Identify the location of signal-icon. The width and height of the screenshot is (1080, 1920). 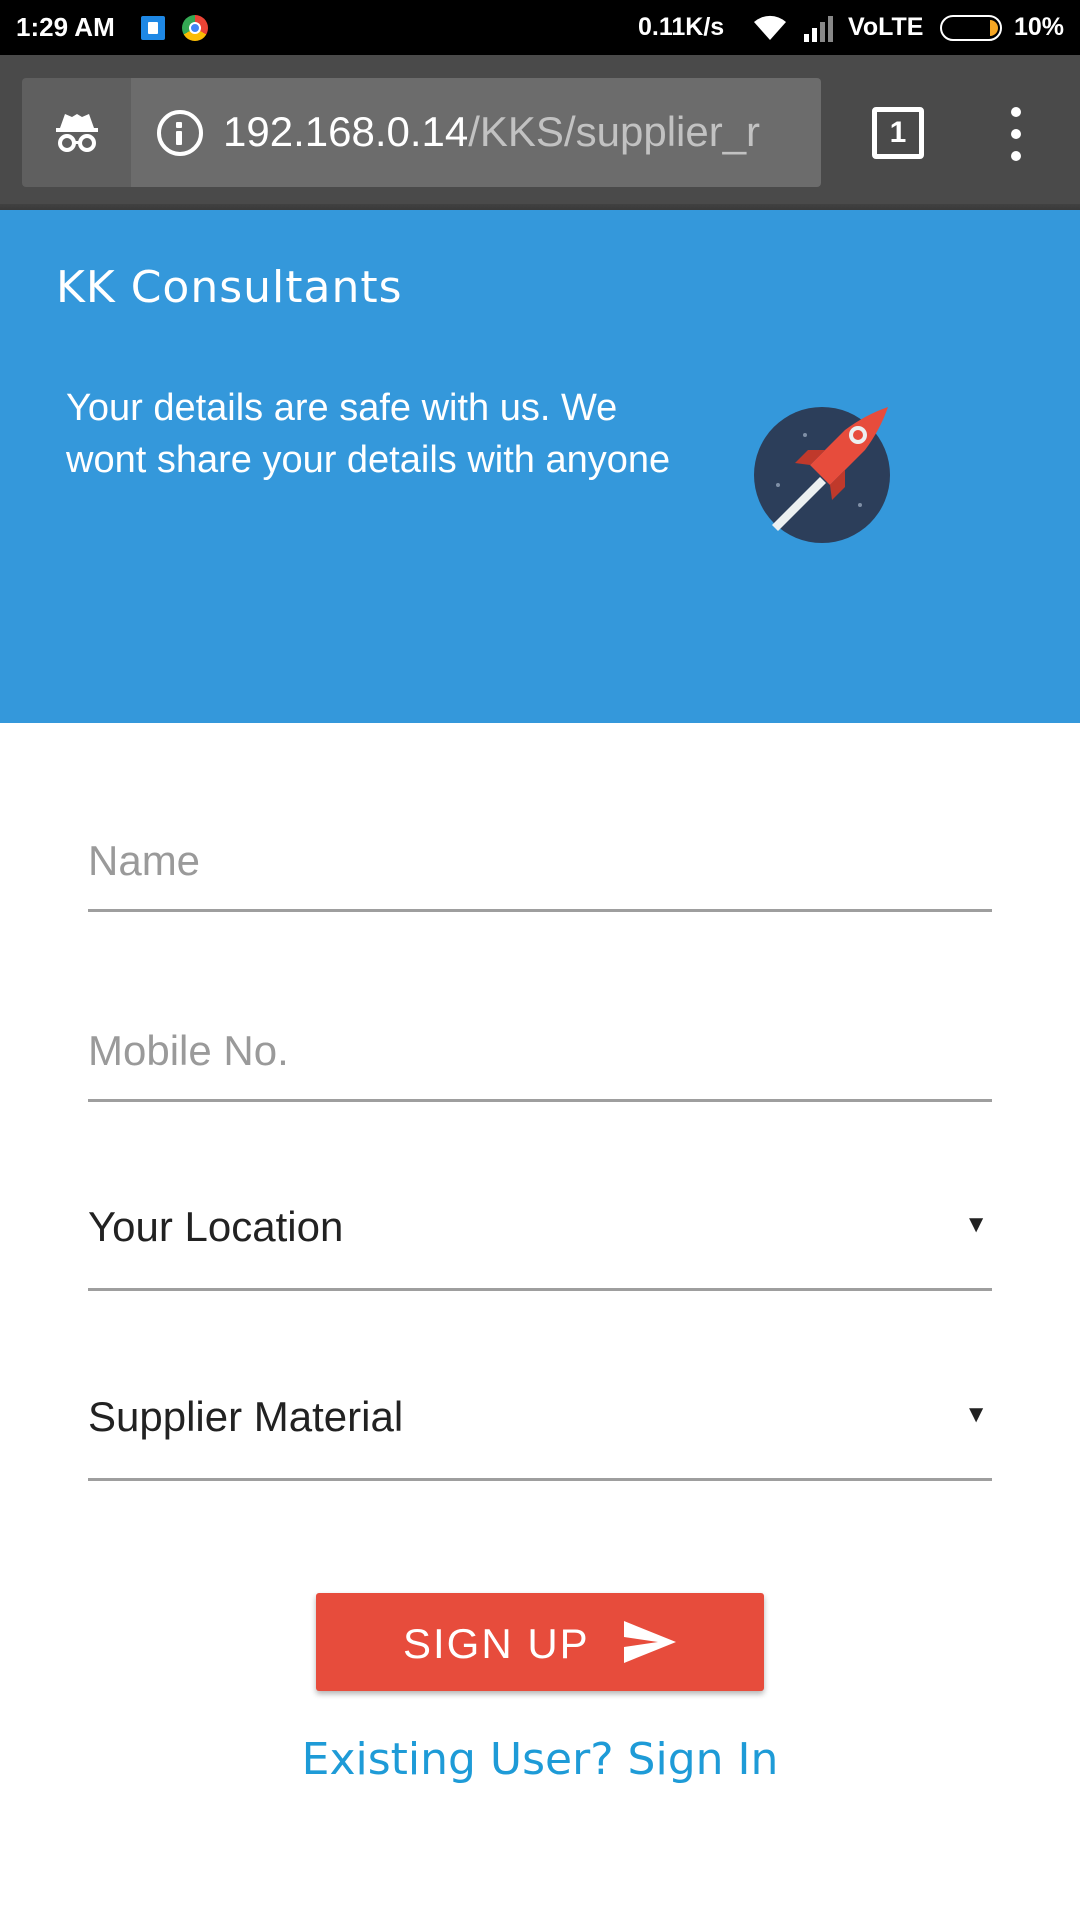
(818, 29).